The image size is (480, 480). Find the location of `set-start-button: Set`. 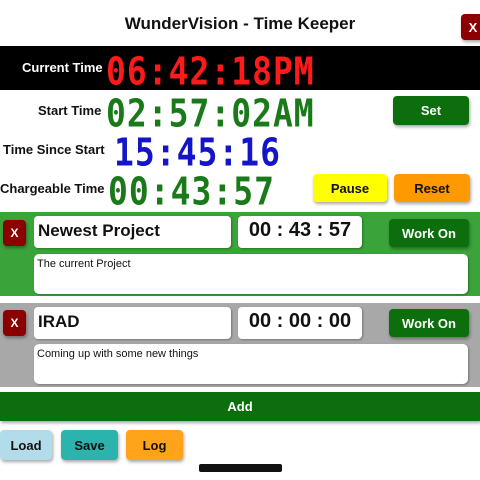

set-start-button: Set is located at coordinates (431, 110).